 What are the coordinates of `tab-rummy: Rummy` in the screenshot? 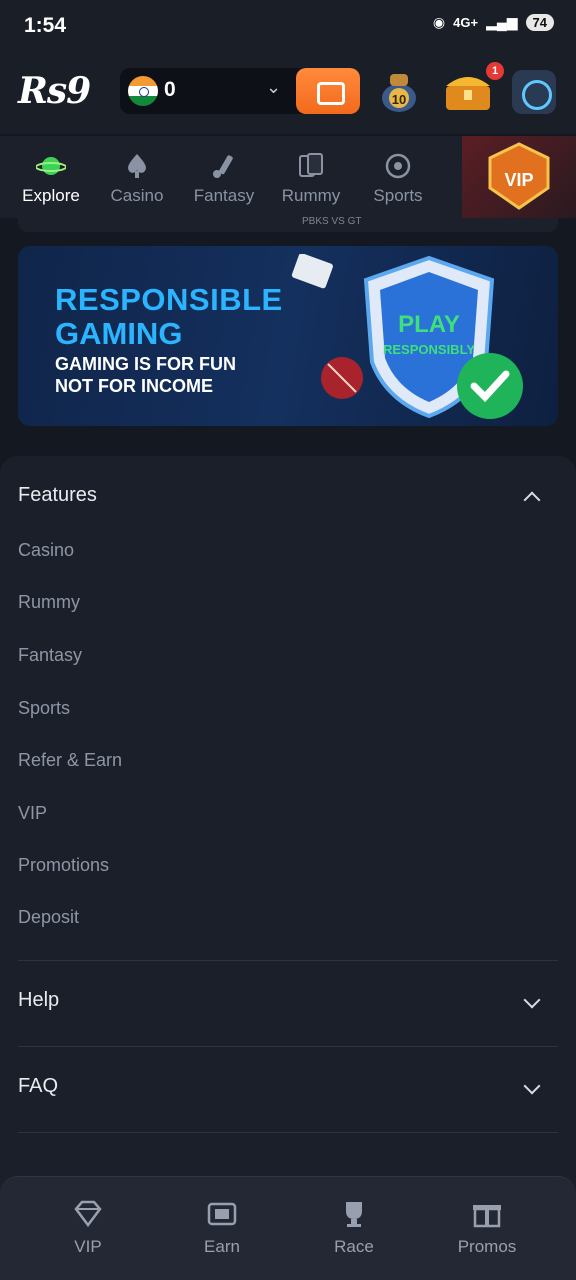 It's located at (311, 177).